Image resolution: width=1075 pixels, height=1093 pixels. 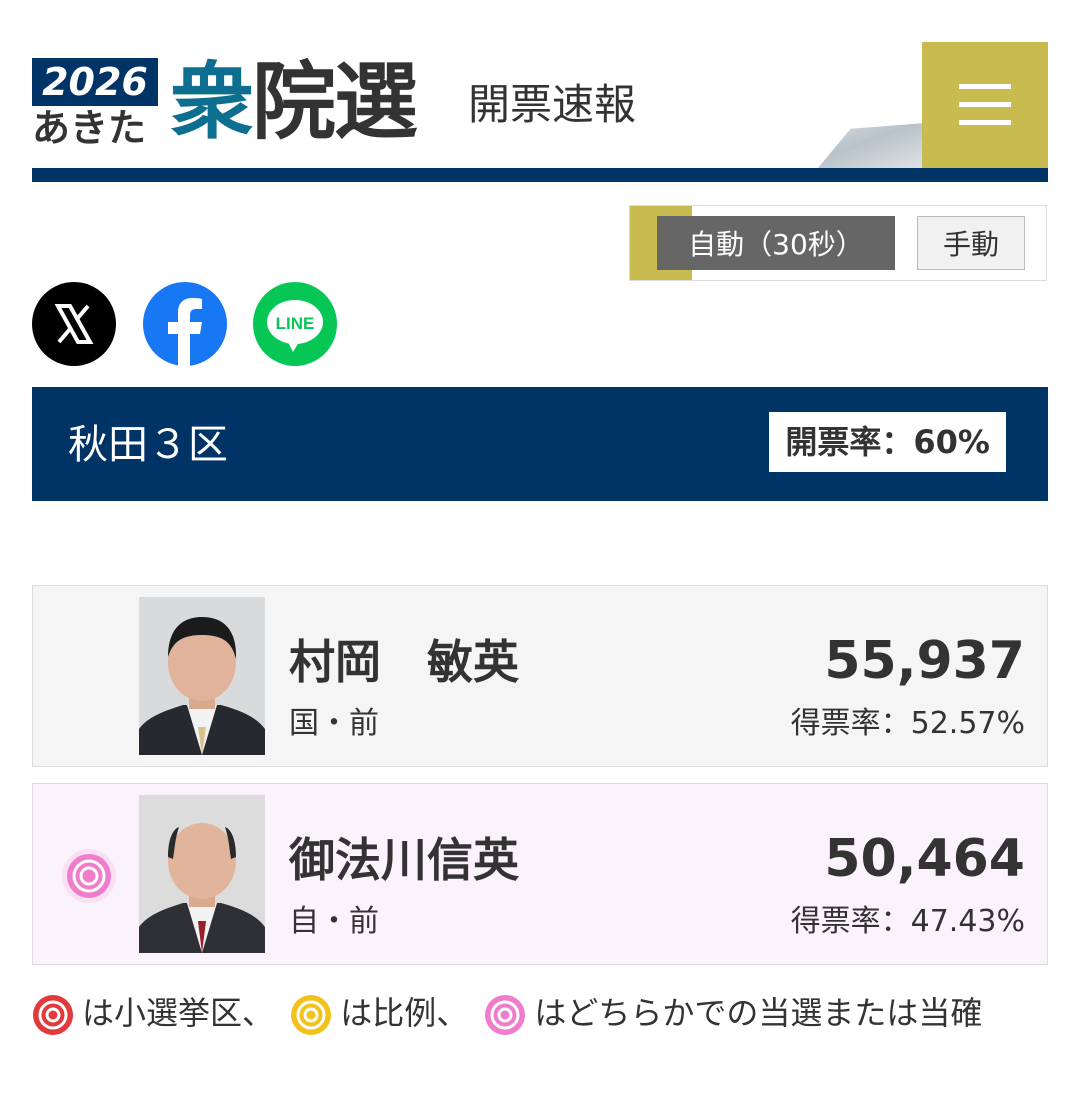 What do you see at coordinates (185, 332) in the screenshot?
I see `facebook-icon` at bounding box center [185, 332].